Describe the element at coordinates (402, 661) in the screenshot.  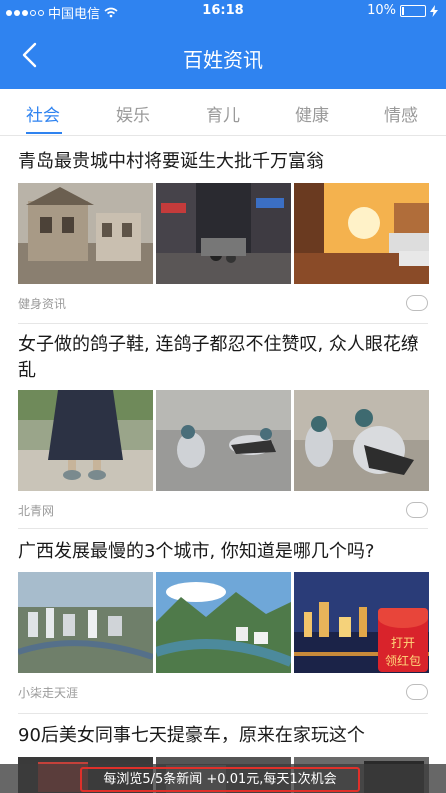
I see `red-packet-label: 领红包` at that location.